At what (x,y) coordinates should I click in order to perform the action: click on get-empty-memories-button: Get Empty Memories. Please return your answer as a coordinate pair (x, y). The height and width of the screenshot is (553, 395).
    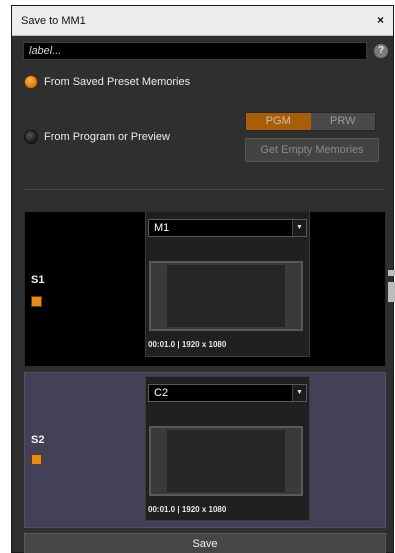
    Looking at the image, I should click on (312, 150).